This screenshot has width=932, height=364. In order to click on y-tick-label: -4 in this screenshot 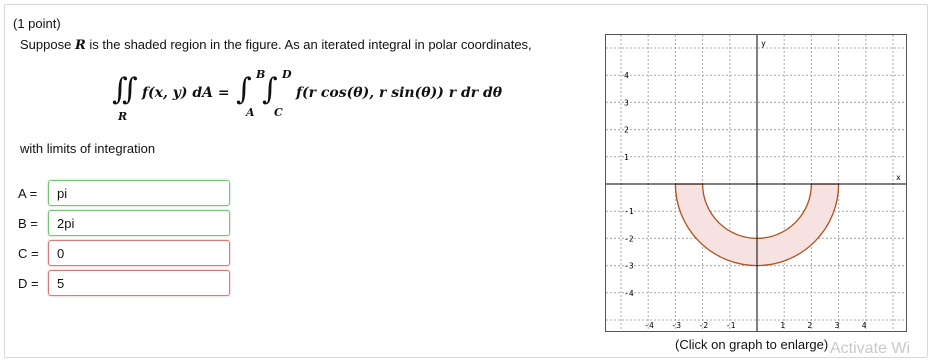, I will do `click(629, 293)`.